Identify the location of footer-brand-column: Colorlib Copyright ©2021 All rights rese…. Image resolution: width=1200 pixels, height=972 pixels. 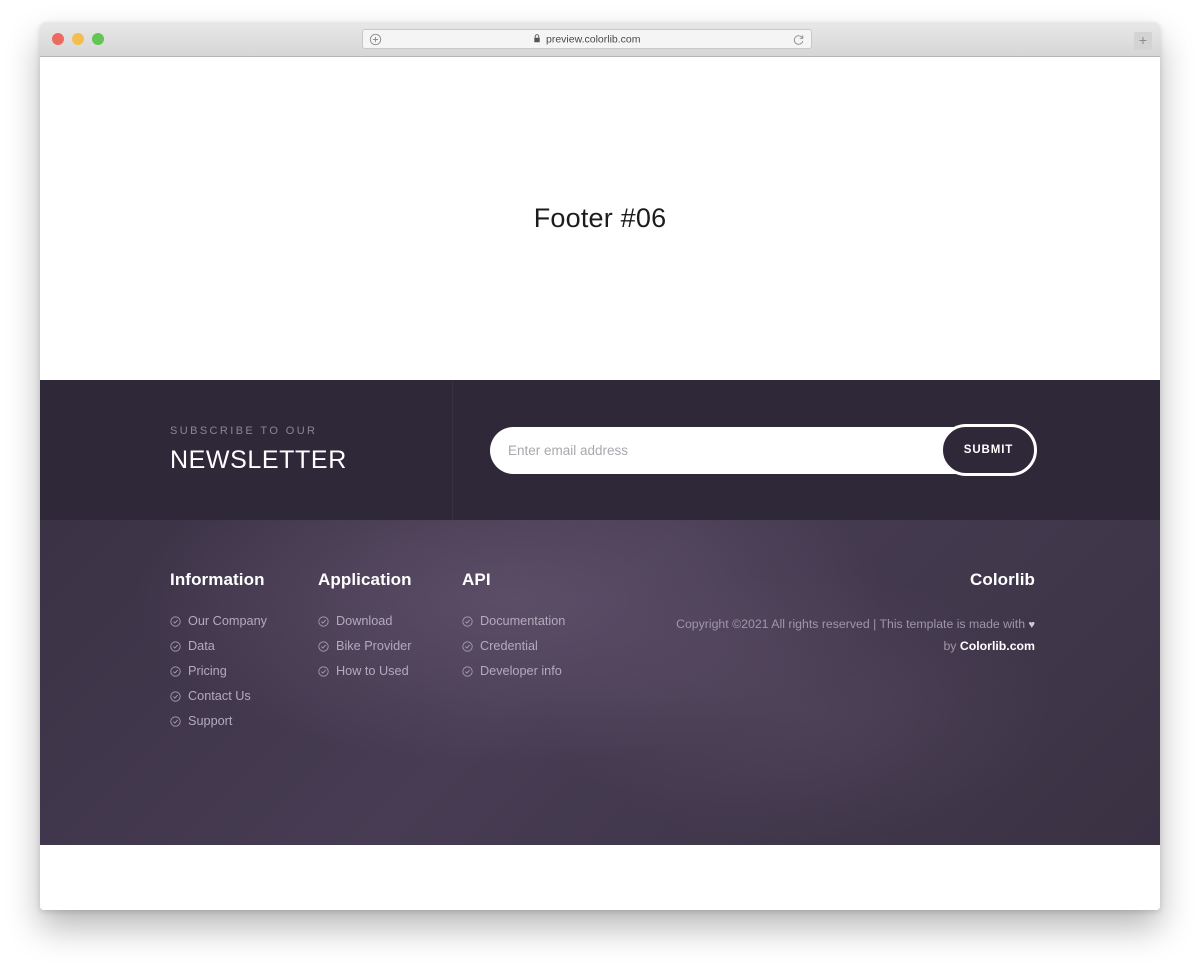
(848, 654).